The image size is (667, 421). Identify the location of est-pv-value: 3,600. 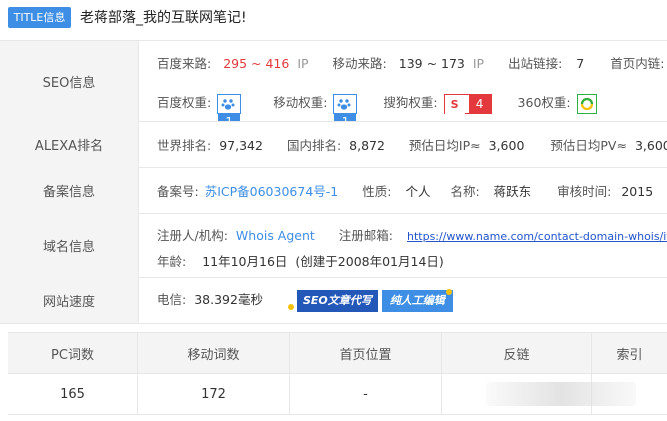
(650, 145).